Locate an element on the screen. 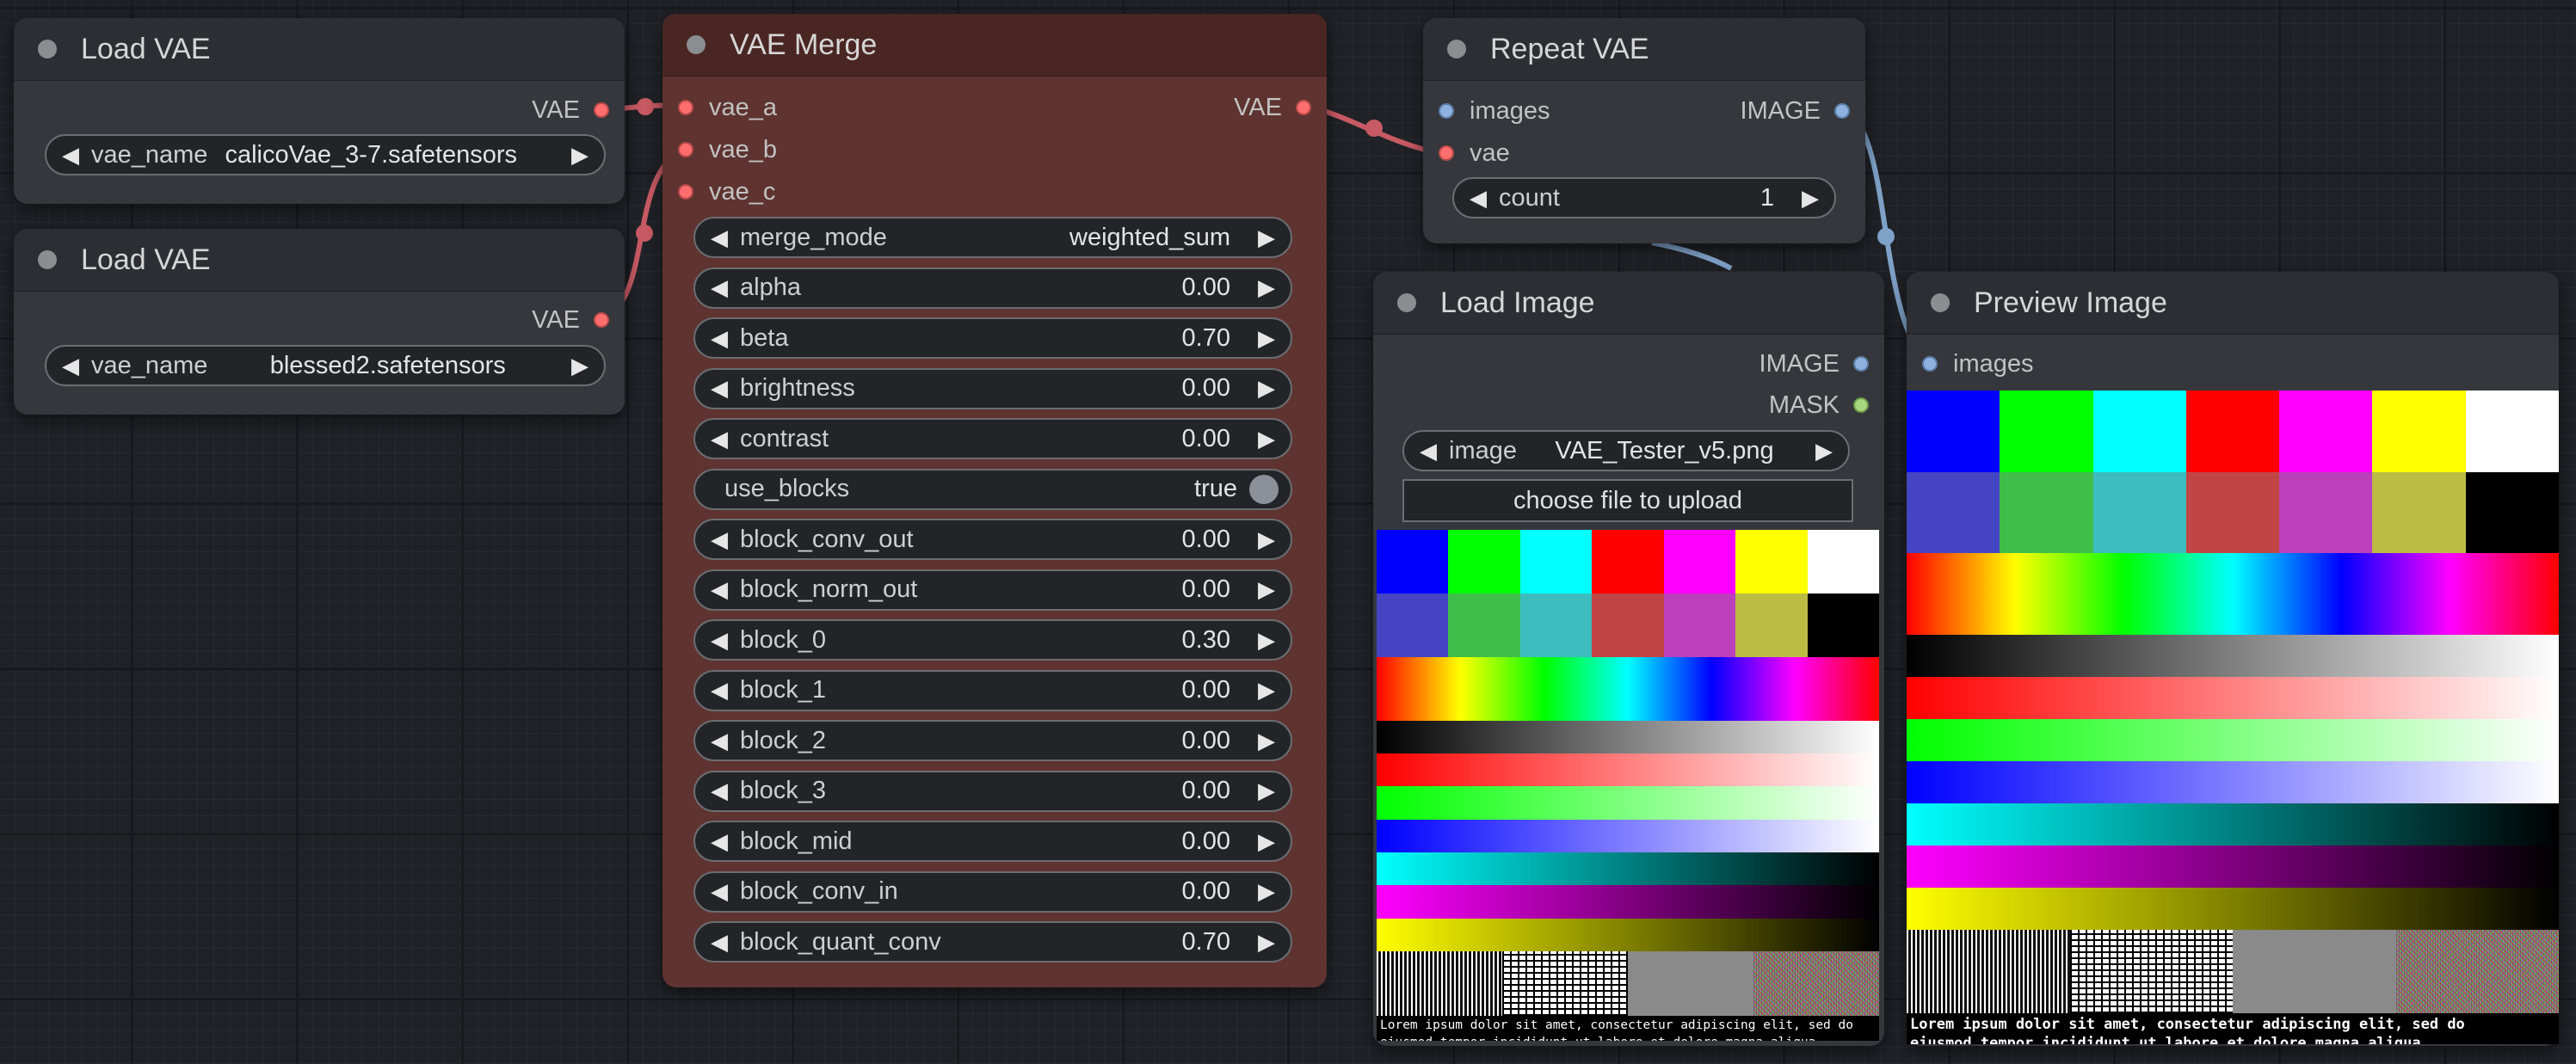 This screenshot has height=1064, width=2576. input-slot-vae-b: vae_b is located at coordinates (728, 149).